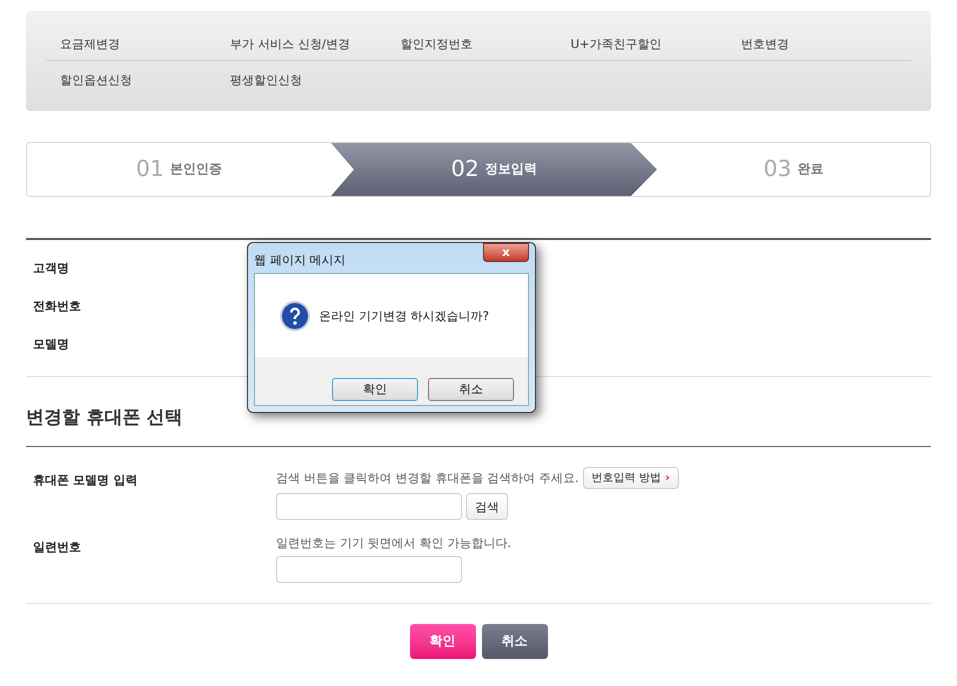 Image resolution: width=957 pixels, height=686 pixels. I want to click on dialog-message: 온라인 기기변경 하시겠습니까?, so click(404, 316).